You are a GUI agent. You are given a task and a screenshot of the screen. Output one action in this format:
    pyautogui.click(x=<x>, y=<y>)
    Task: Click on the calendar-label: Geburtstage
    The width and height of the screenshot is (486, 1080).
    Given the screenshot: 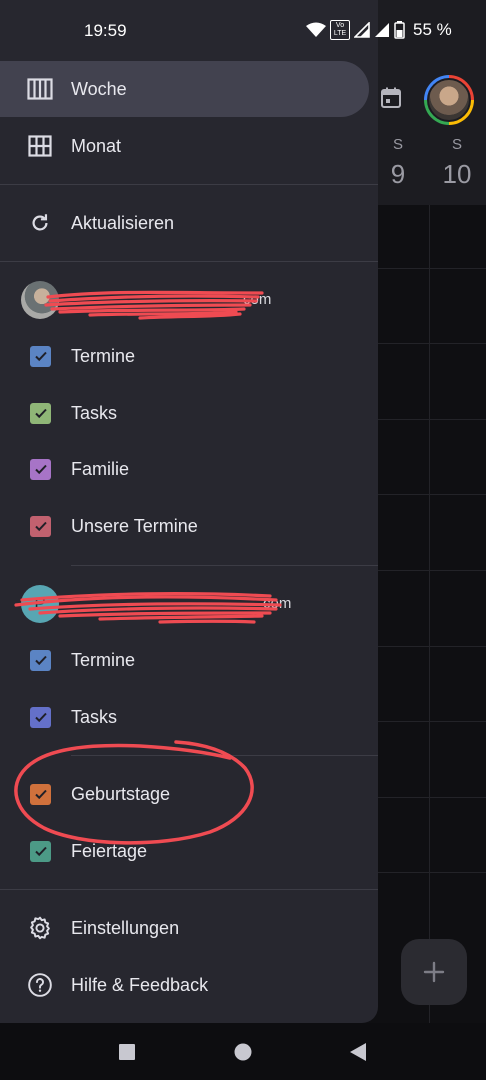 What is the action you would take?
    pyautogui.click(x=121, y=793)
    